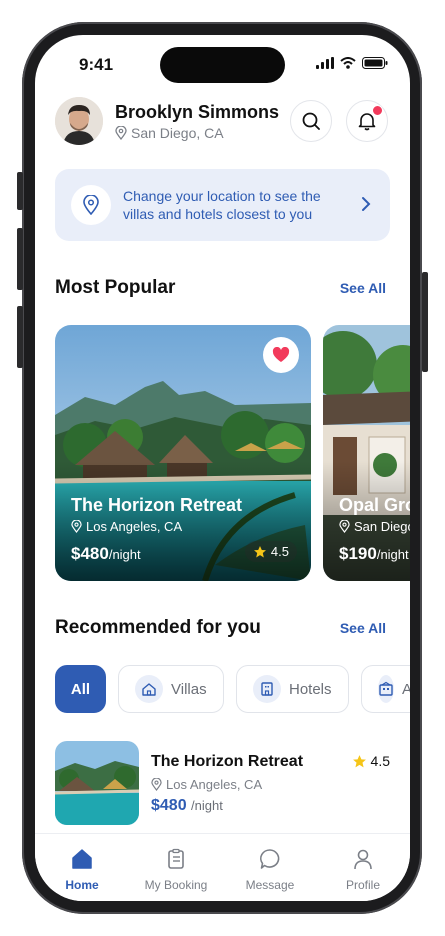  Describe the element at coordinates (149, 689) in the screenshot. I see `villa-icon` at that location.